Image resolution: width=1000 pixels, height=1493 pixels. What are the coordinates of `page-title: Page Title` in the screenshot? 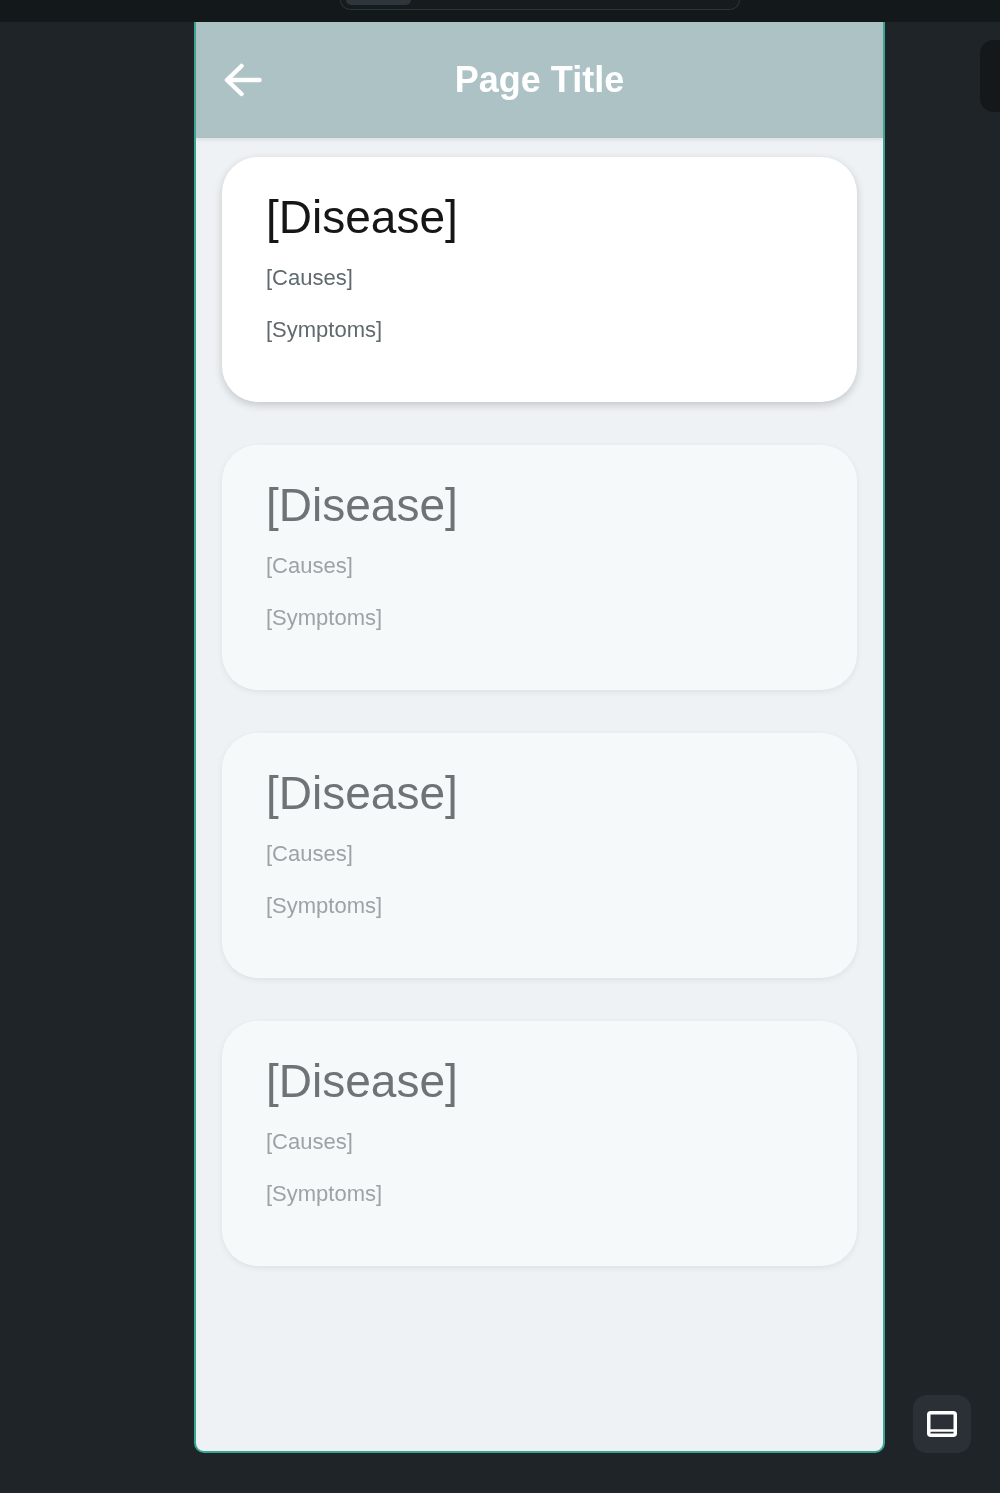 It's located at (539, 80).